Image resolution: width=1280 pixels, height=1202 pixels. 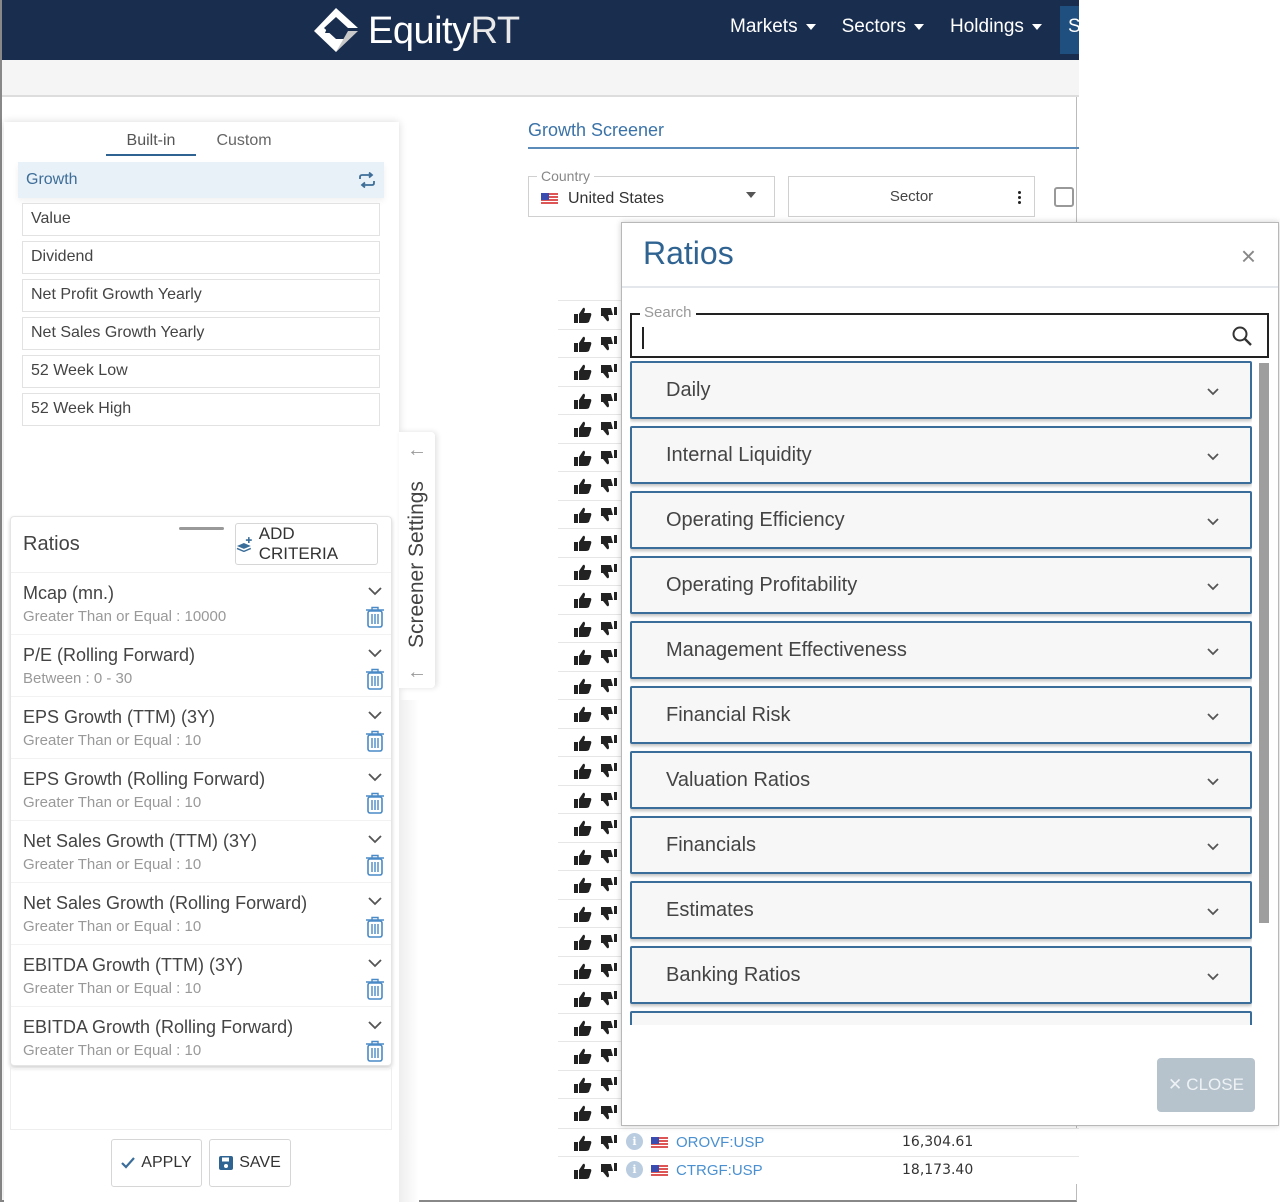 What do you see at coordinates (941, 585) in the screenshot?
I see `ratio-category-accordion: Operating Profitability` at bounding box center [941, 585].